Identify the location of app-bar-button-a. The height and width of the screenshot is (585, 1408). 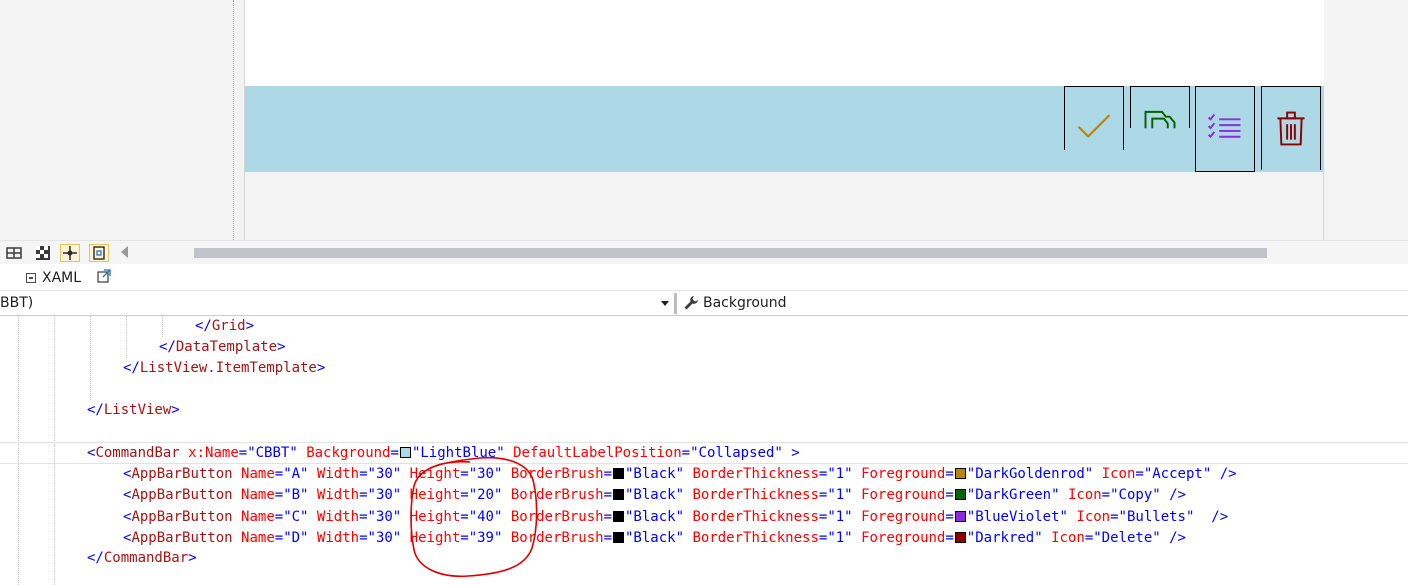
(1094, 118).